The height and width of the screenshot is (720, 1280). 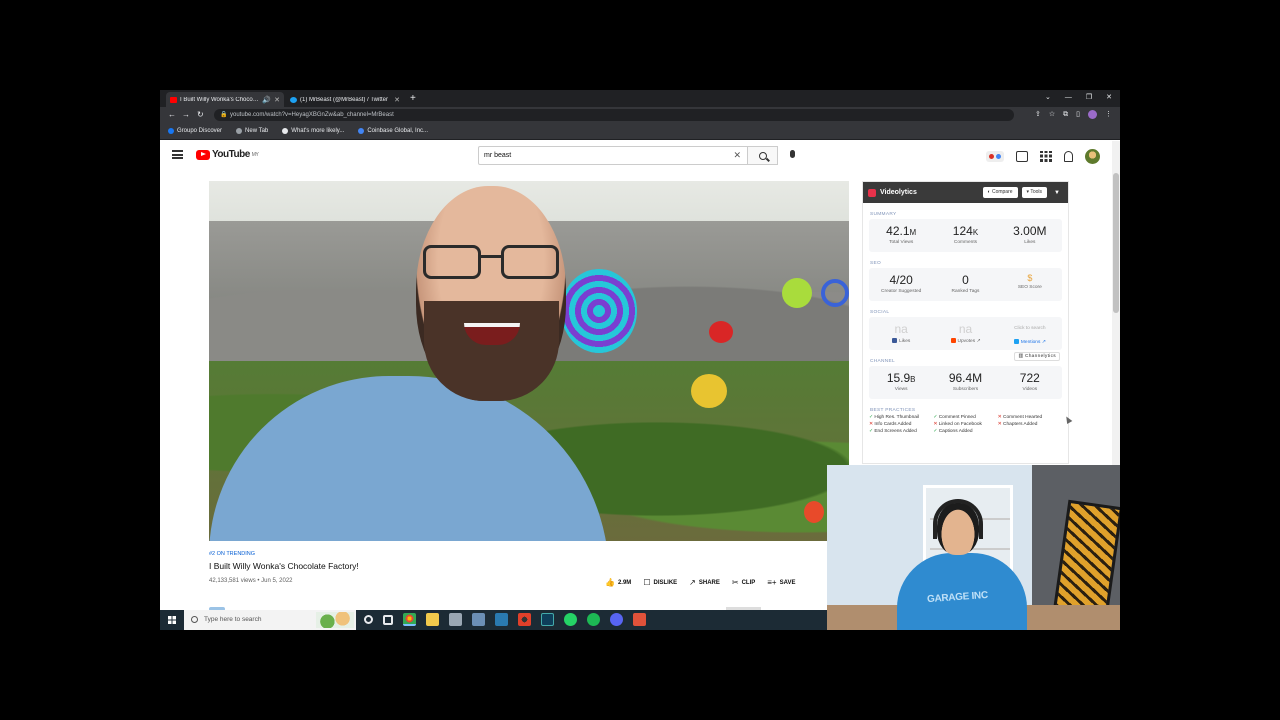 I want to click on share-label: SHARE, so click(x=709, y=582).